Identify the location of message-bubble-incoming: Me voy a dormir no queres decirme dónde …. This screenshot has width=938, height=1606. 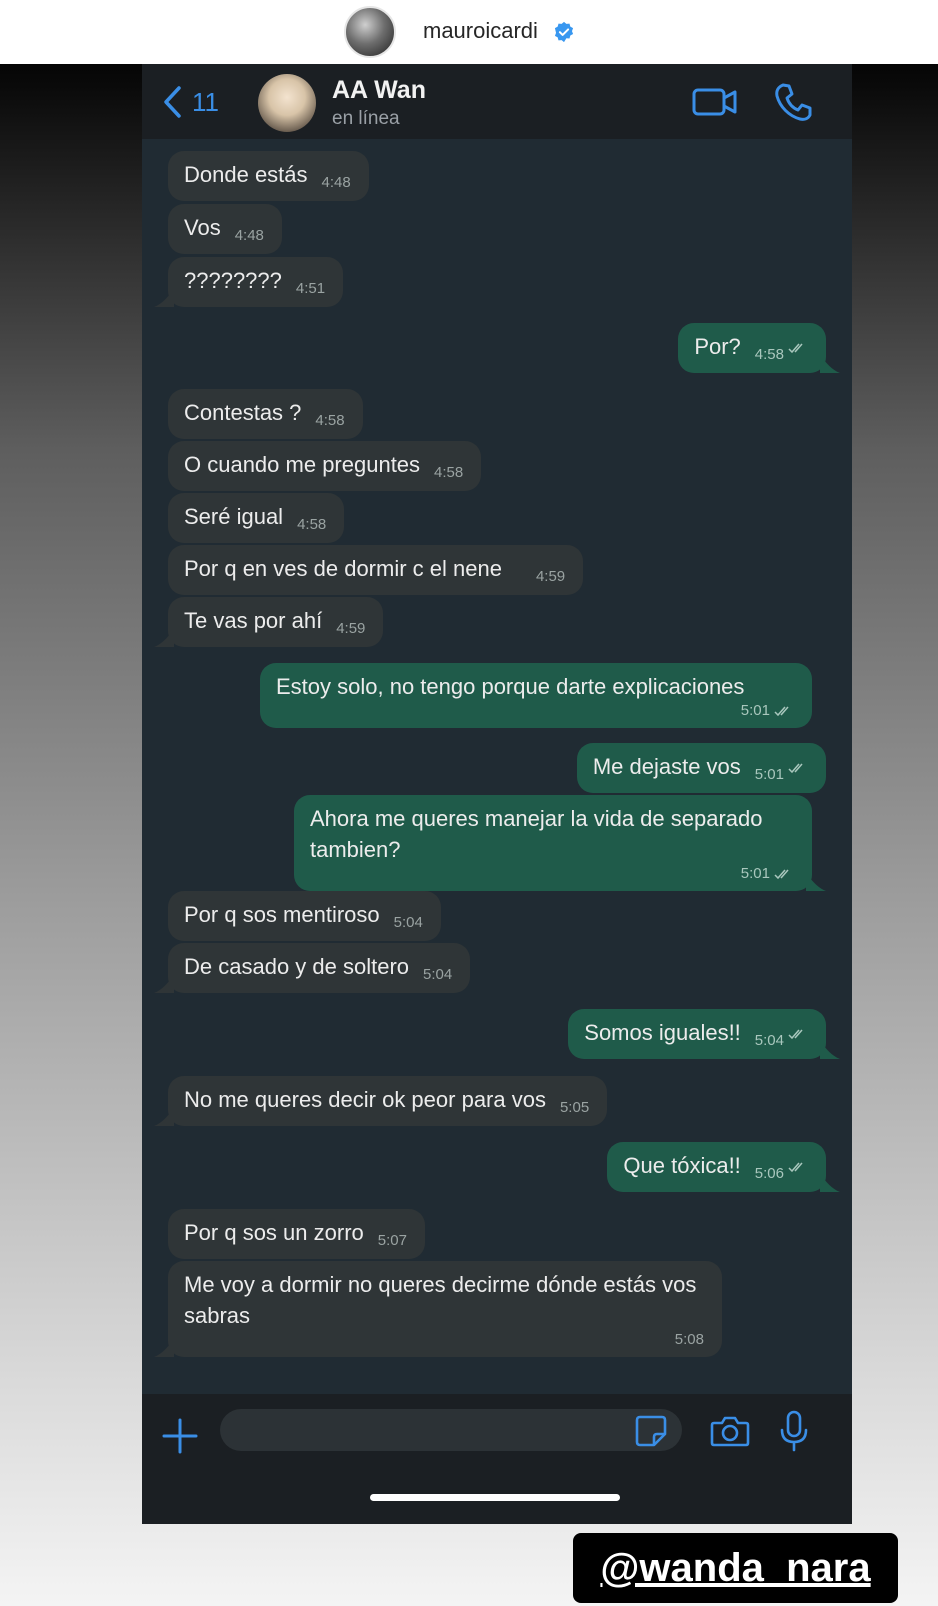
(438, 1309).